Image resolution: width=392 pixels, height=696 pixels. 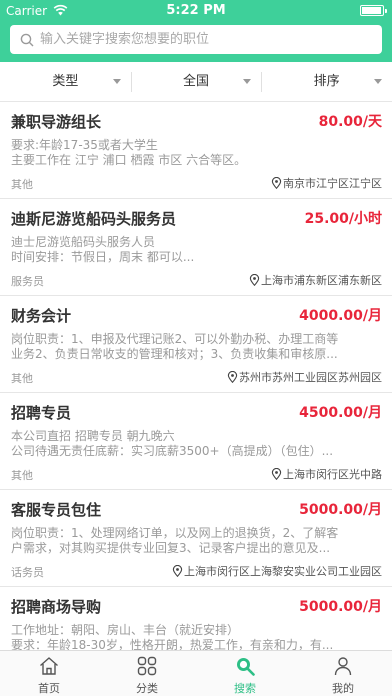 What do you see at coordinates (332, 474) in the screenshot?
I see `job-location-text: 上海市闵行区光中路` at bounding box center [332, 474].